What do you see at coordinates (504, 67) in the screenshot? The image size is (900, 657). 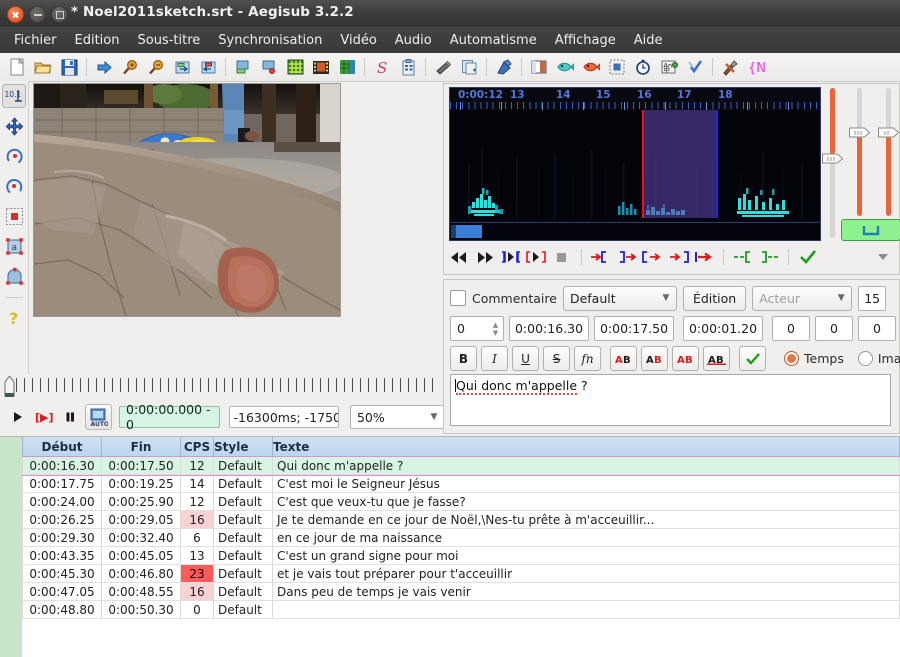 I see `paste-over-icon` at bounding box center [504, 67].